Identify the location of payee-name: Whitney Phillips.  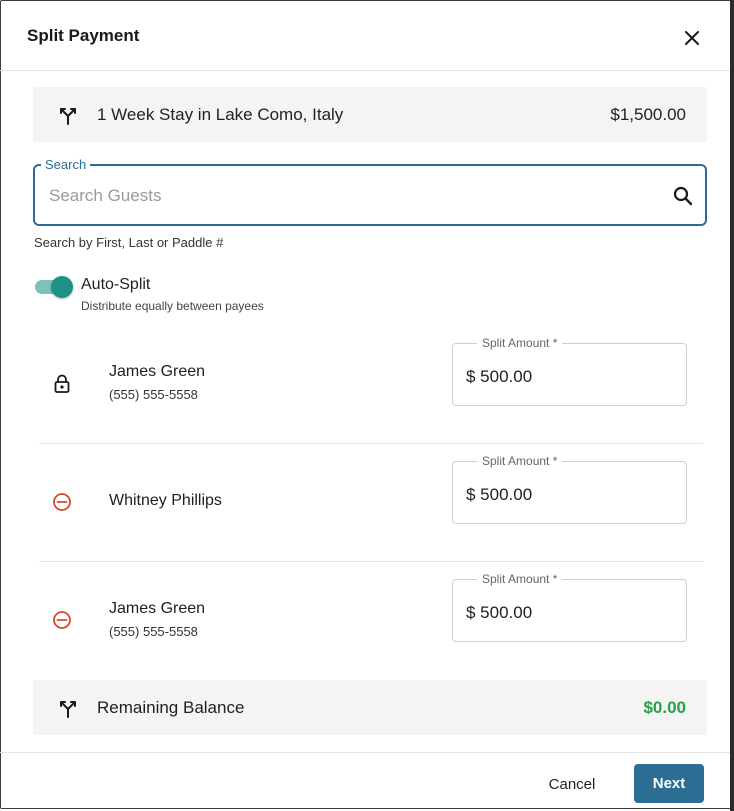
(165, 500).